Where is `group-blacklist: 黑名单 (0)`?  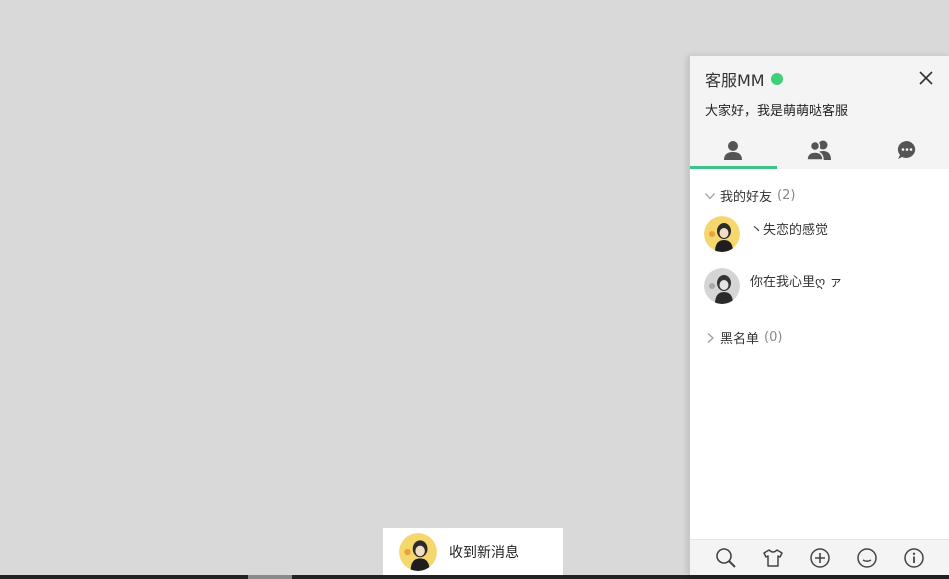 group-blacklist: 黑名单 (0) is located at coordinates (743, 337).